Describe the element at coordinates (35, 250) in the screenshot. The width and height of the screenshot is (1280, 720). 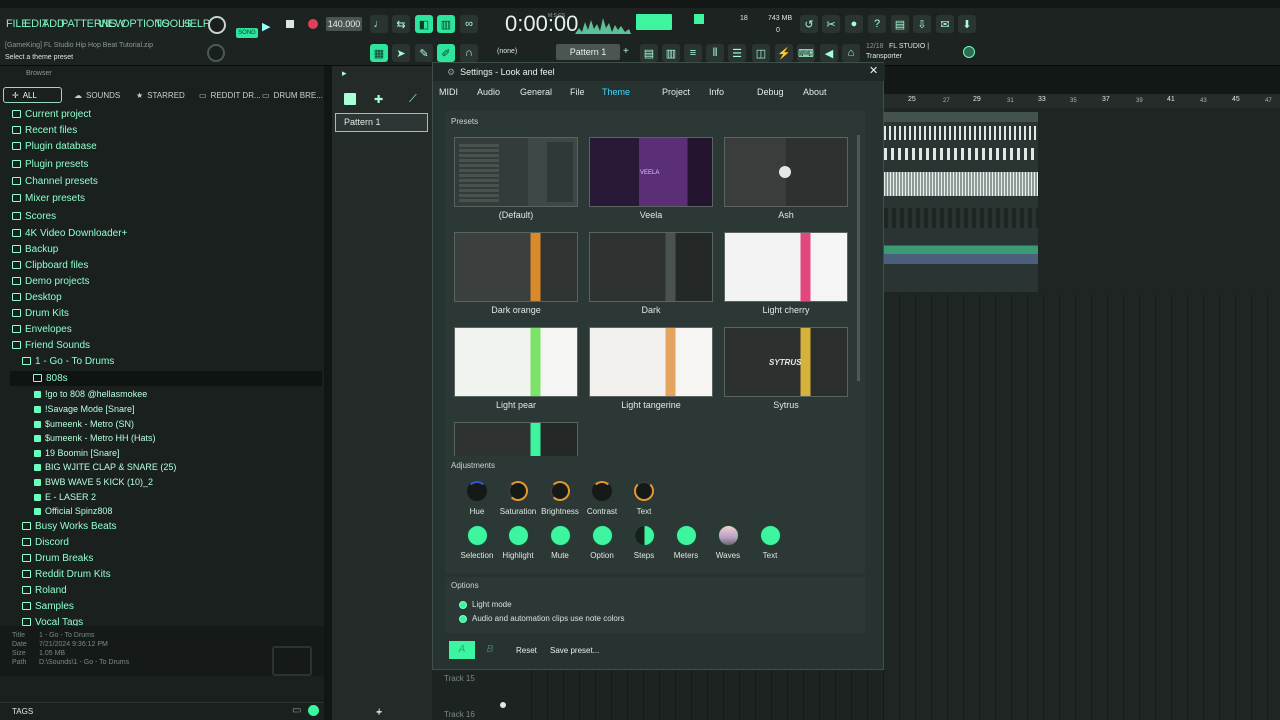
I see `tree-folder: Backup` at that location.